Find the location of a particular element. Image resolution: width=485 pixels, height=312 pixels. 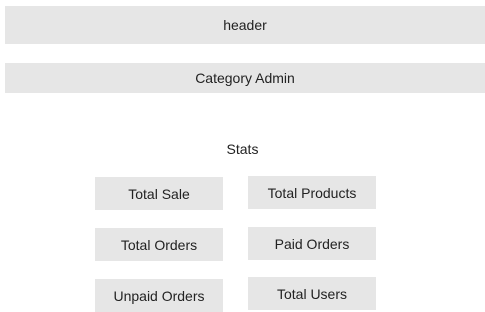

total-users-label: Total Users is located at coordinates (312, 293).